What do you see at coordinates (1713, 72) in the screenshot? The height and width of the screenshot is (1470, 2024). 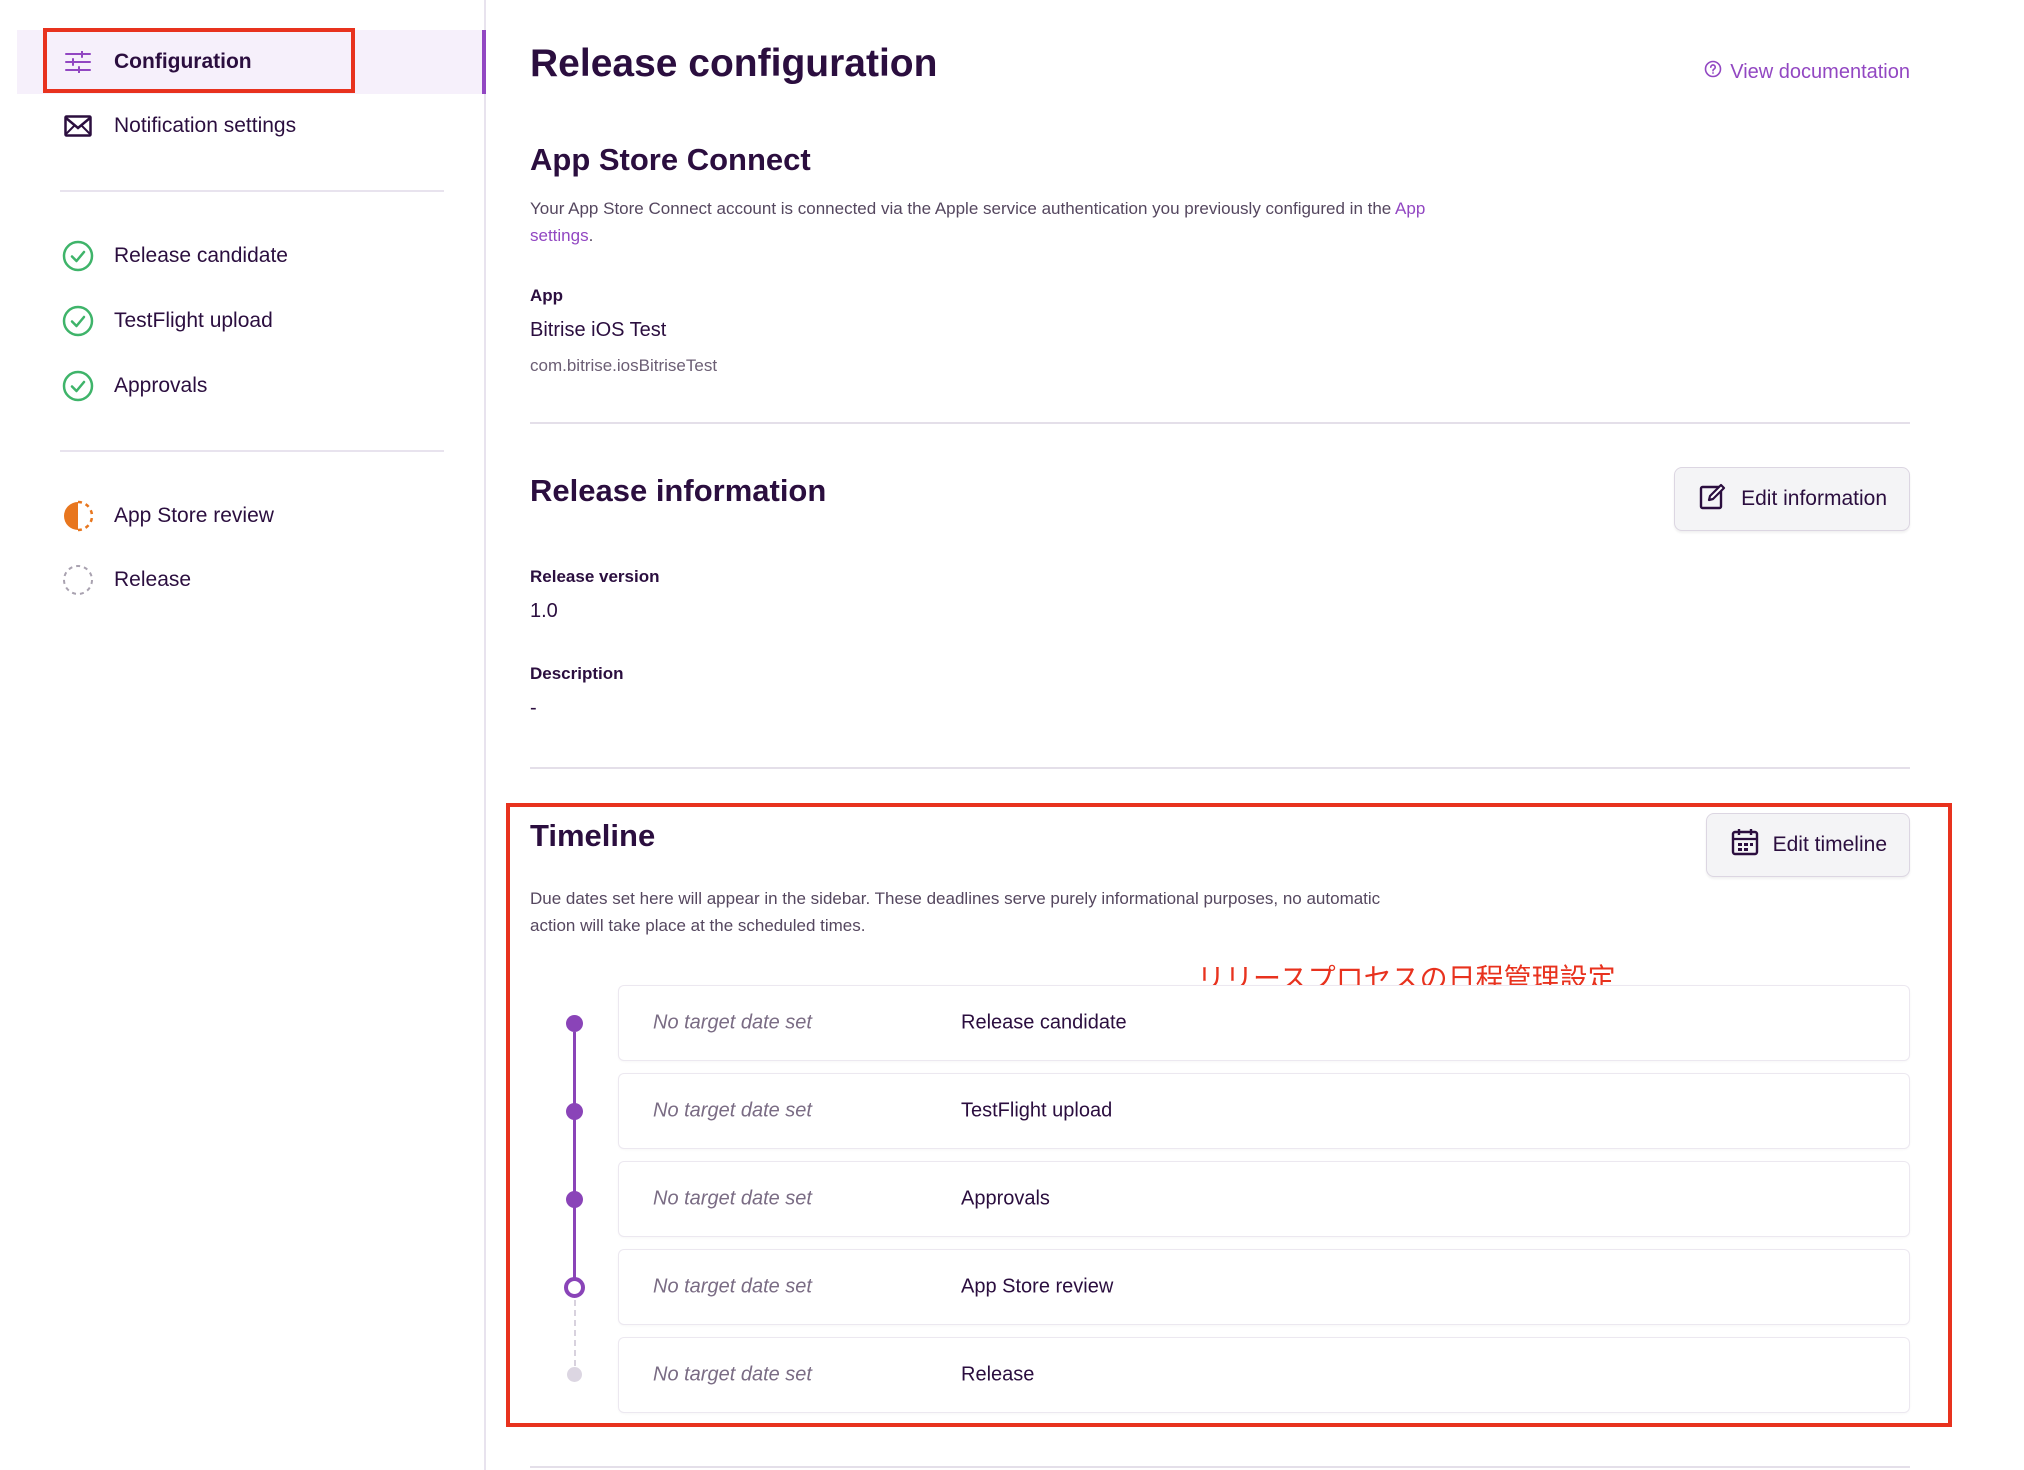 I see `help-circle-icon` at bounding box center [1713, 72].